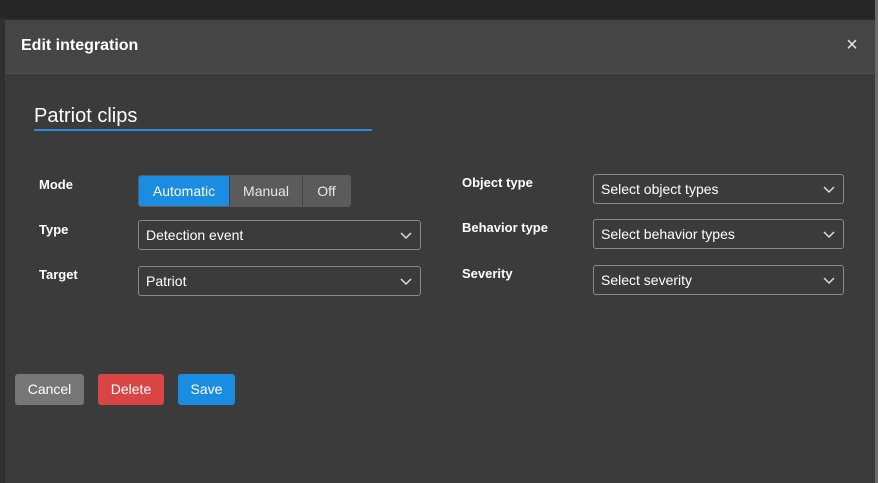 This screenshot has width=878, height=483. What do you see at coordinates (166, 281) in the screenshot?
I see `target-select-value: Patriot` at bounding box center [166, 281].